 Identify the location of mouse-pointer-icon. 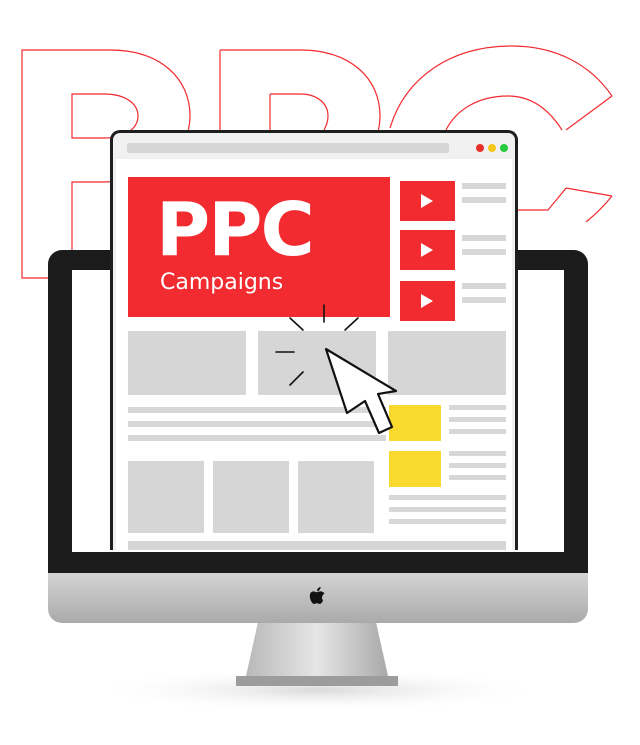
(336, 369).